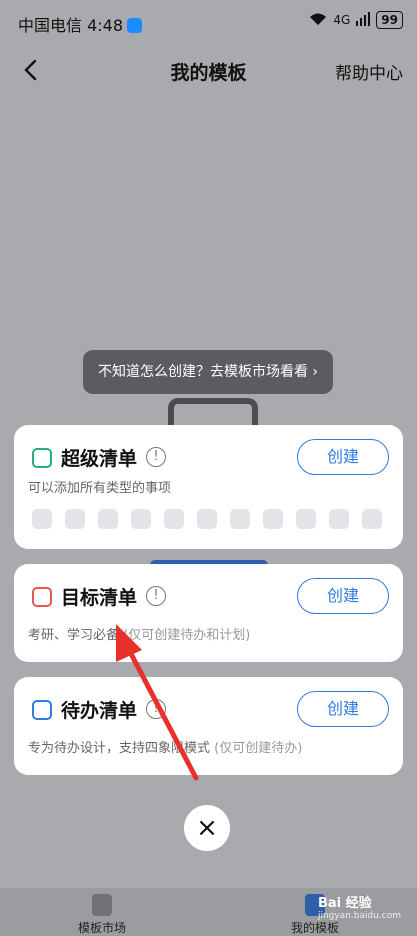 The height and width of the screenshot is (936, 417). I want to click on watermark-url: jingyan.baidu.com, so click(359, 916).